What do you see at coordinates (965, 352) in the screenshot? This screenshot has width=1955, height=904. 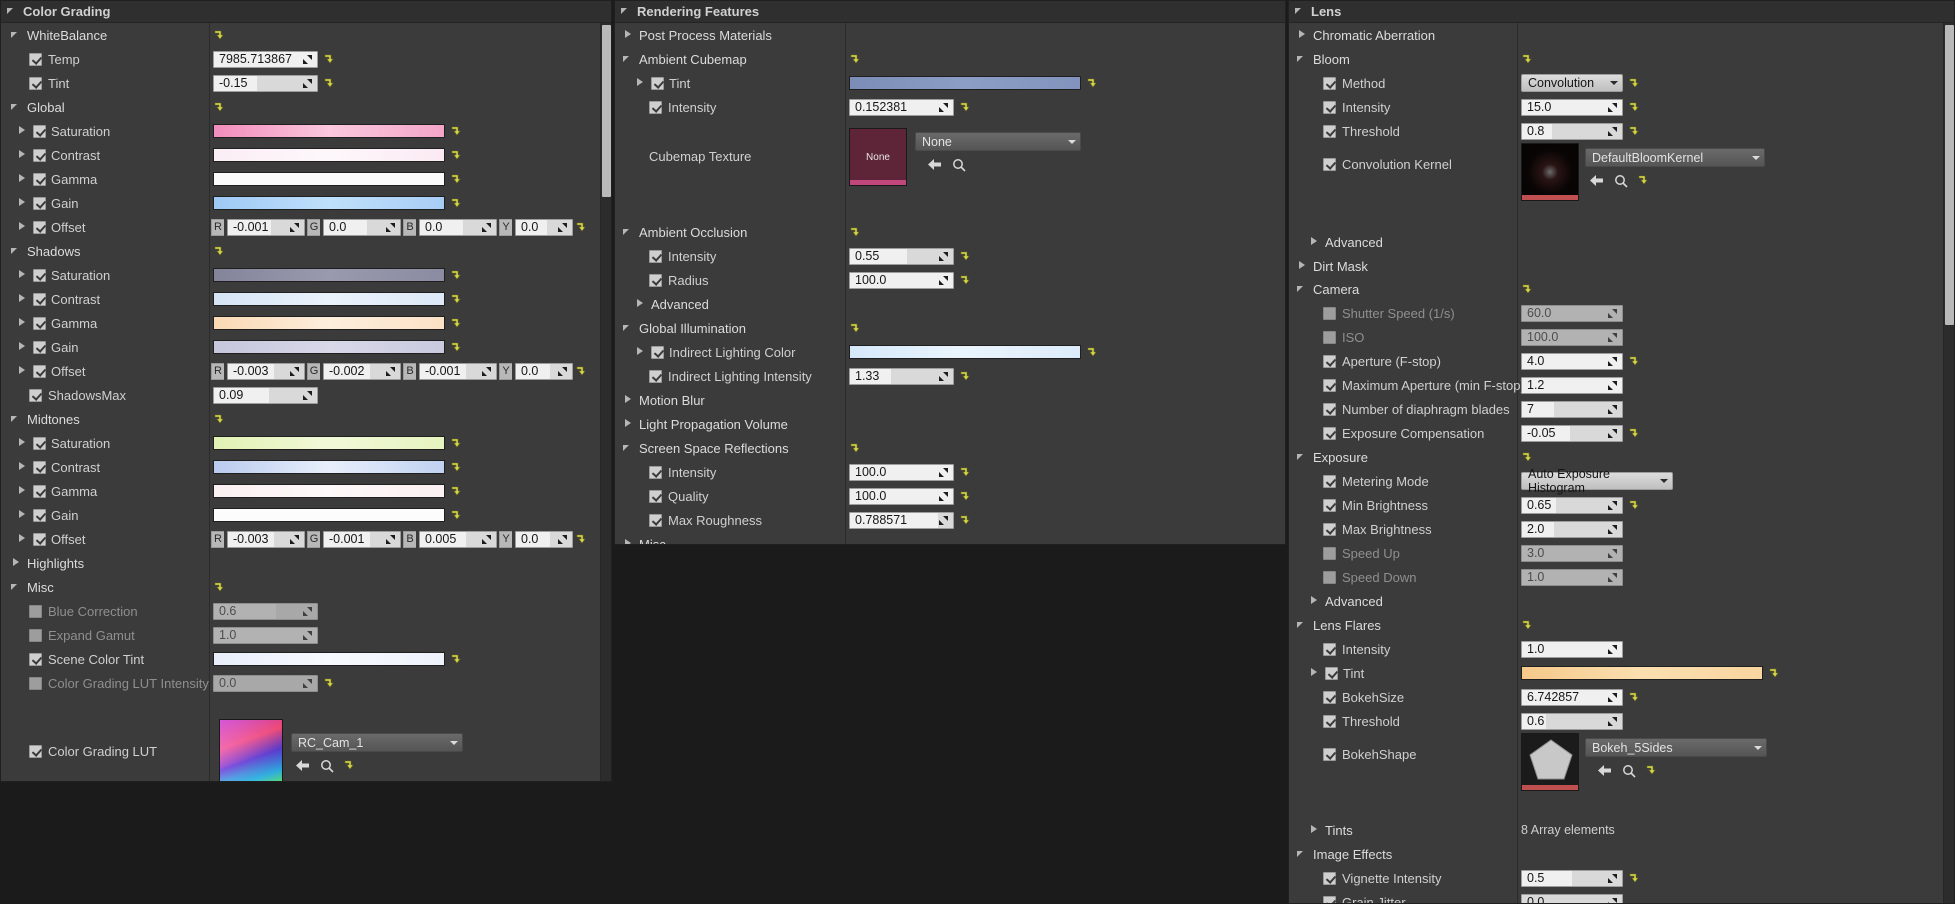 I see `indirect-lighting-color-swatch` at bounding box center [965, 352].